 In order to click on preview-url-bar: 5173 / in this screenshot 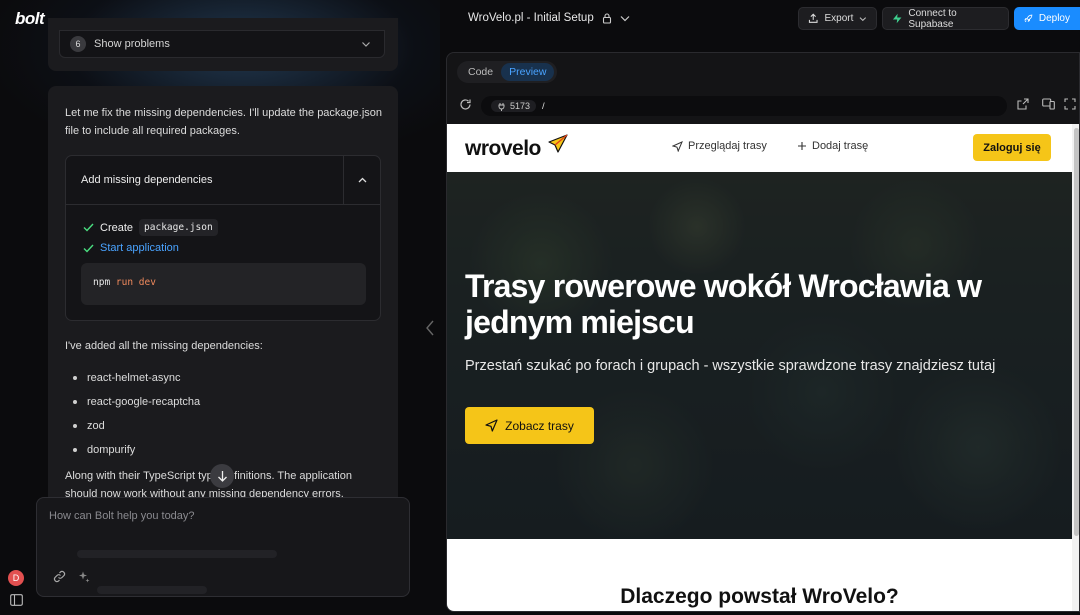, I will do `click(766, 106)`.